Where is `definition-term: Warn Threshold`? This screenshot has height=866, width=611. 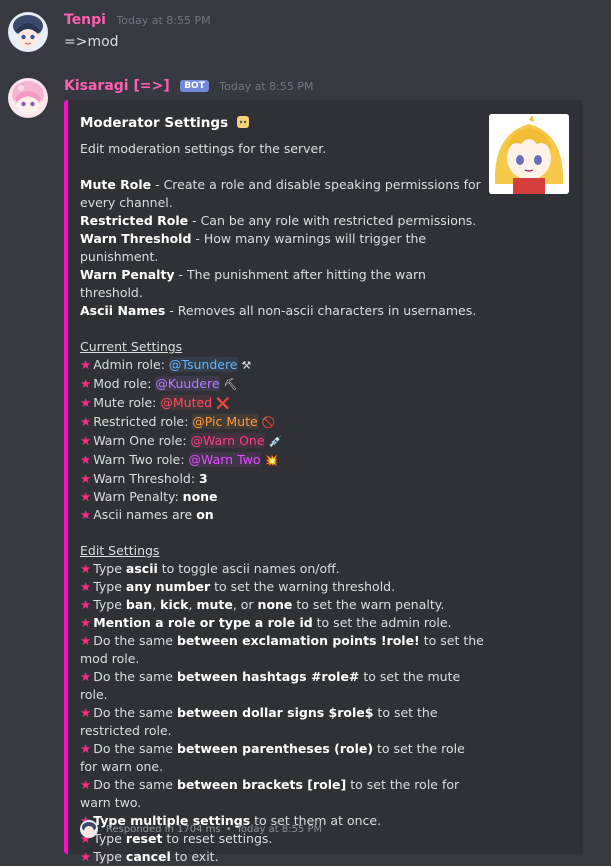
definition-term: Warn Threshold is located at coordinates (136, 238).